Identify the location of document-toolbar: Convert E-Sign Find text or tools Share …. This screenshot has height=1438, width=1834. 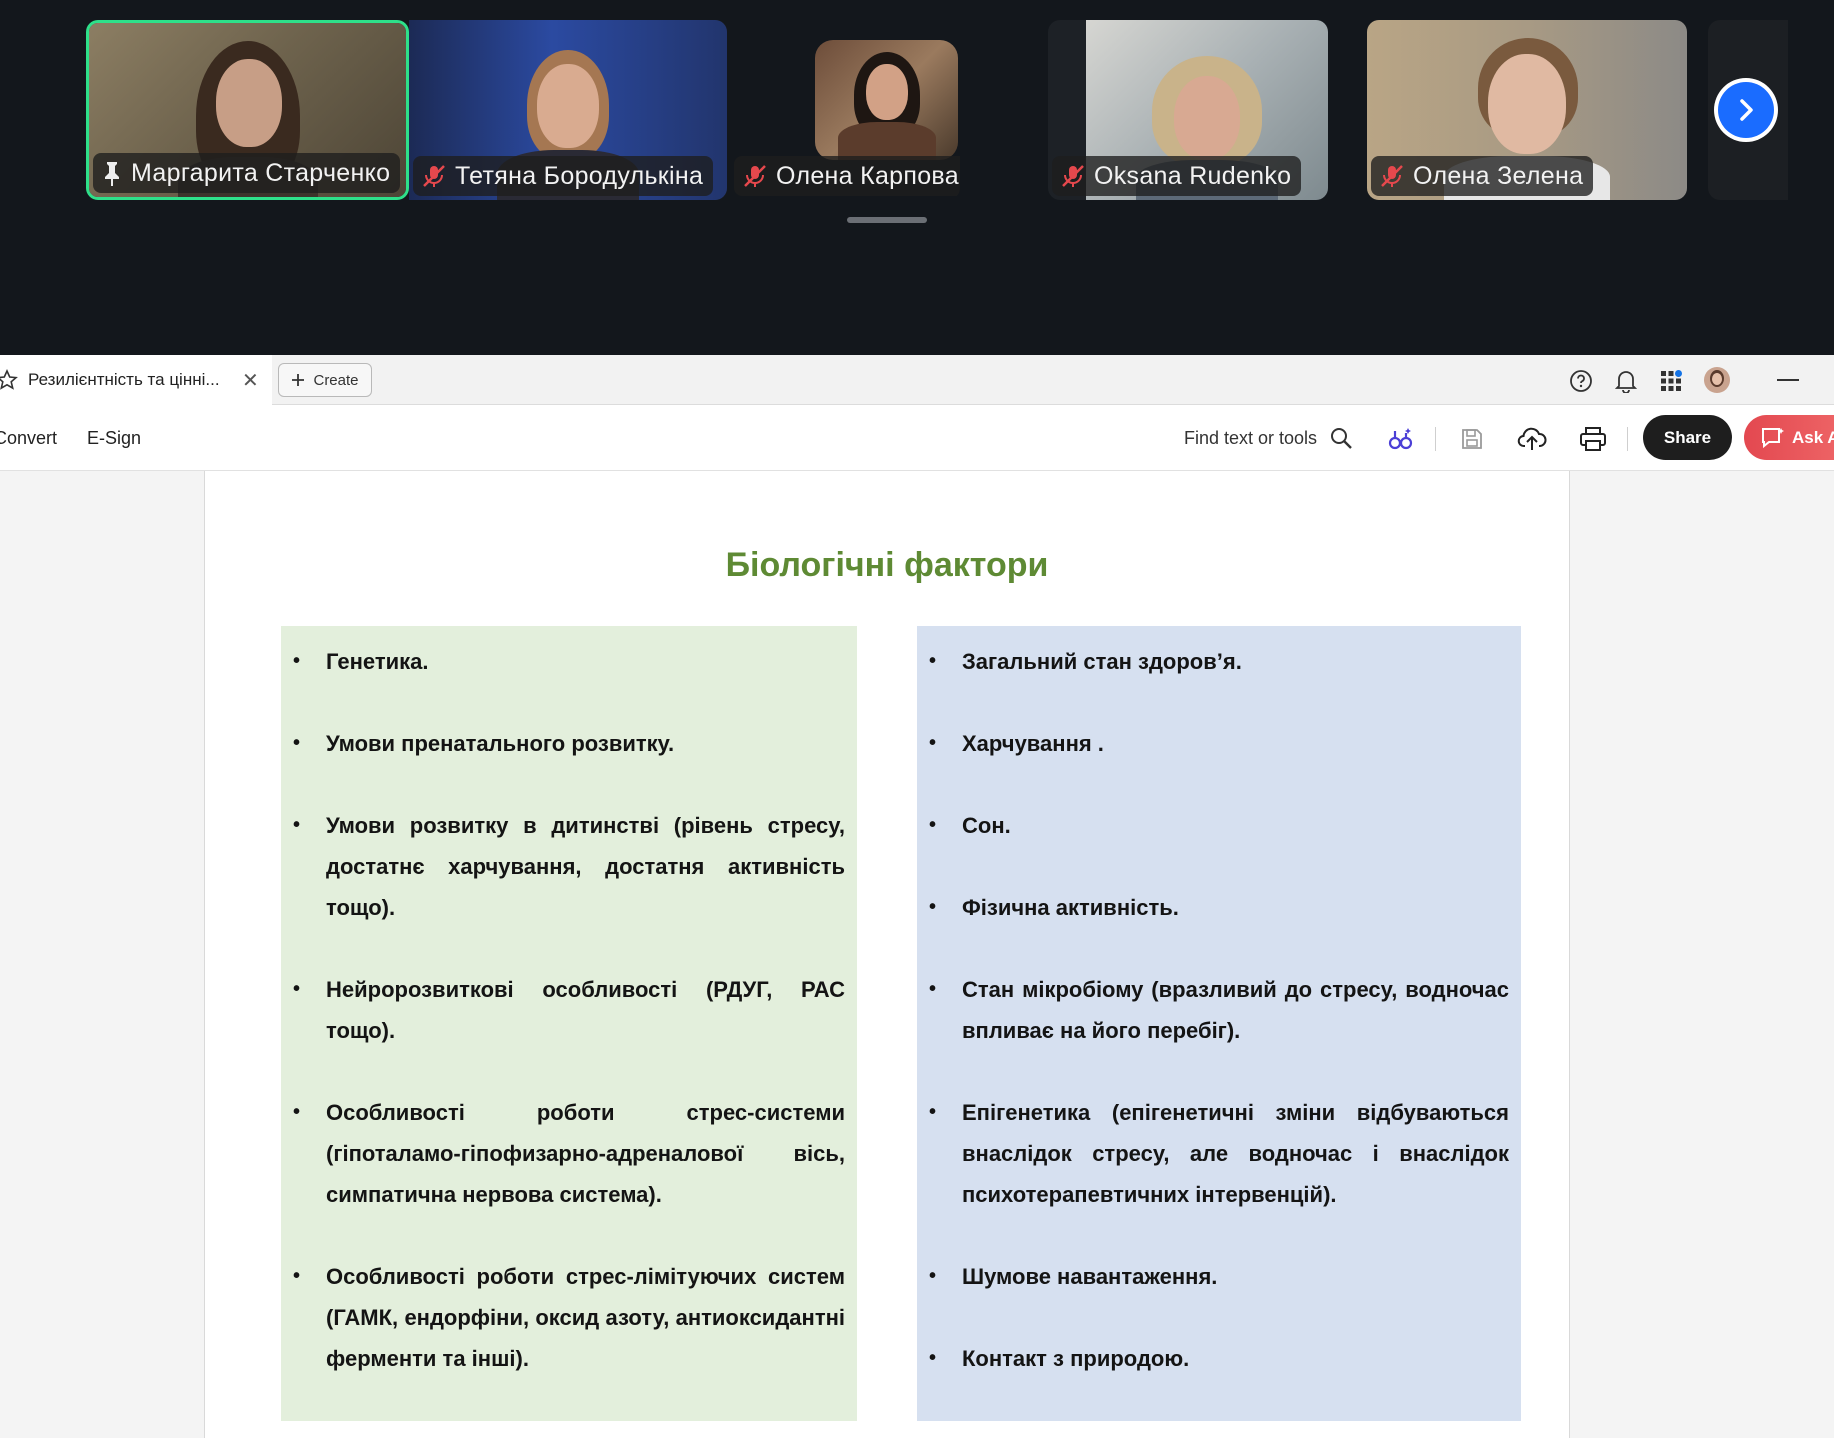
(917, 438).